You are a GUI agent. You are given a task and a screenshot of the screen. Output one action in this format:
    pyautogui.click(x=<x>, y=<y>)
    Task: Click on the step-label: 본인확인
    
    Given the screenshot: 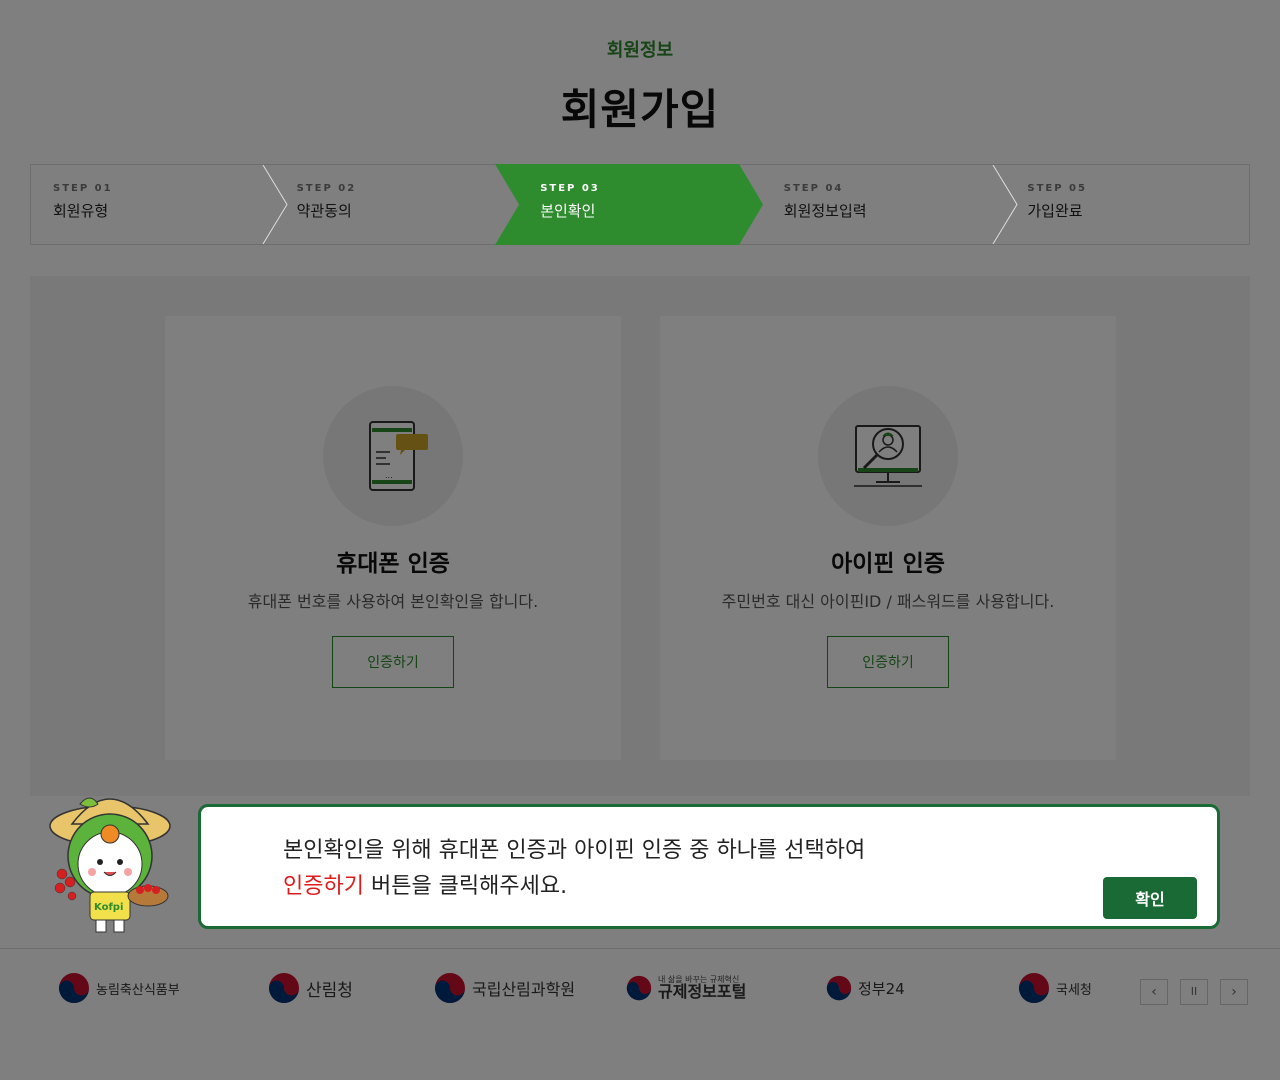 What is the action you would take?
    pyautogui.click(x=568, y=211)
    